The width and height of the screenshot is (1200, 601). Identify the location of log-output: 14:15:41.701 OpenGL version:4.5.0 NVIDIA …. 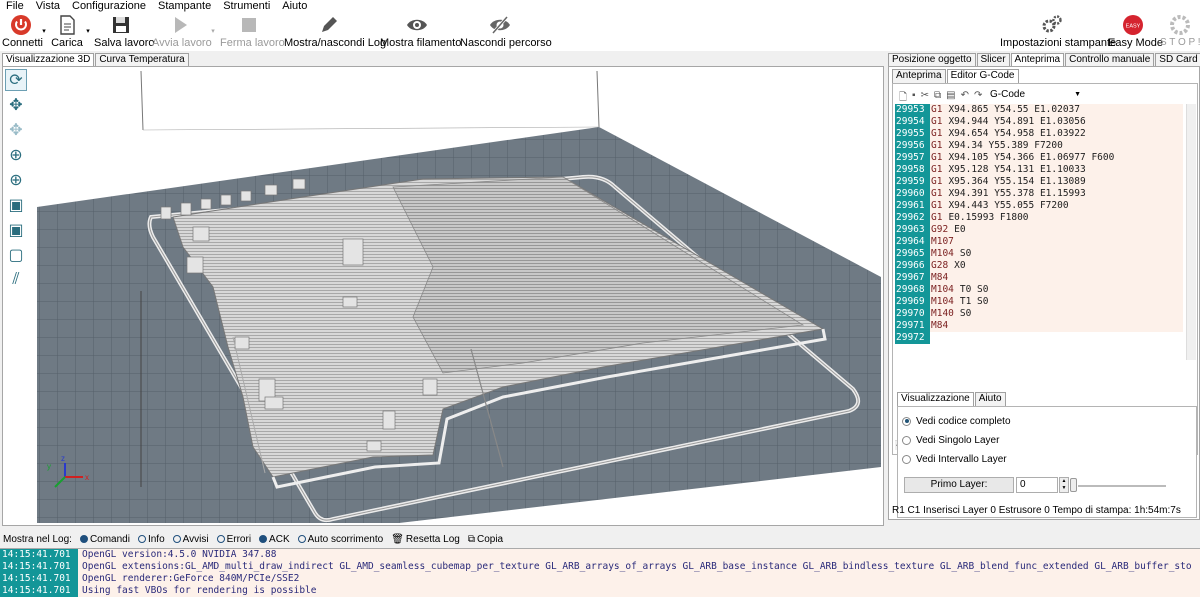
(600, 574).